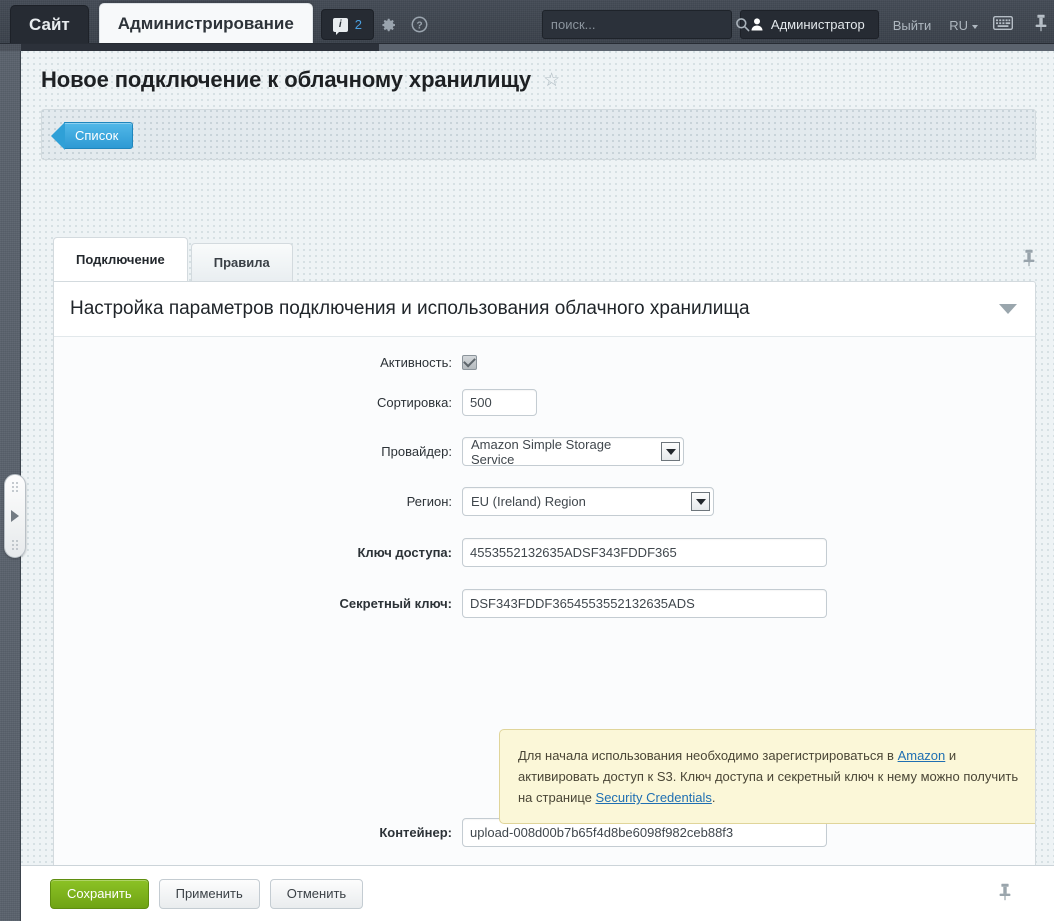  I want to click on provider-select: Amazon Simple Storage Service, so click(573, 451).